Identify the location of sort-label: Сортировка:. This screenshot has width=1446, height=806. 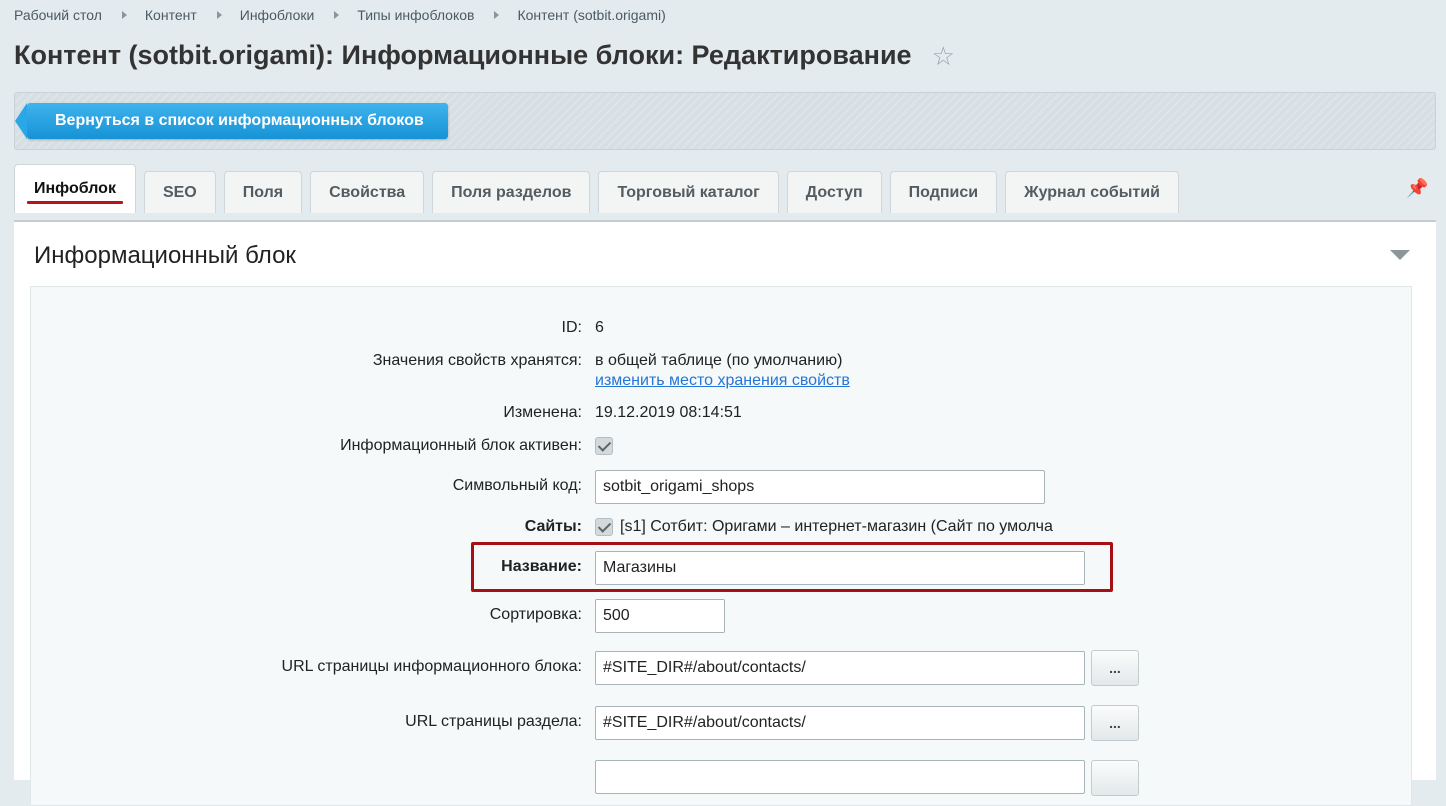
(535, 614).